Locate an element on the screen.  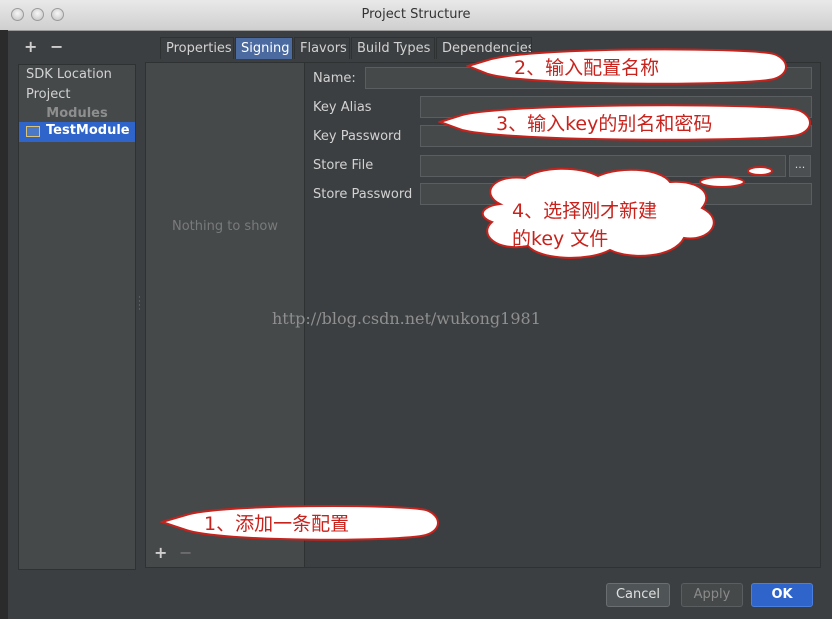
background-window-edge is located at coordinates (4, 324).